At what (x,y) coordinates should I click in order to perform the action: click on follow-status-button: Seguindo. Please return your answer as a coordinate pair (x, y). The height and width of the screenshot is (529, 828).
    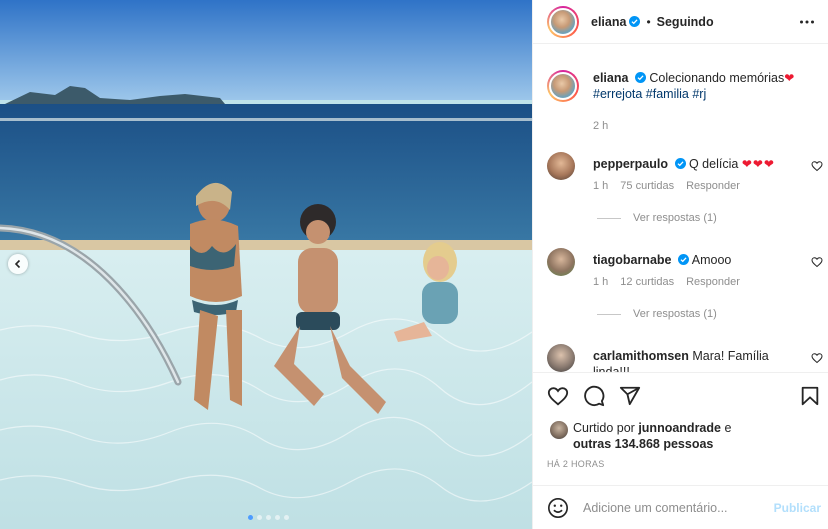
    Looking at the image, I should click on (685, 22).